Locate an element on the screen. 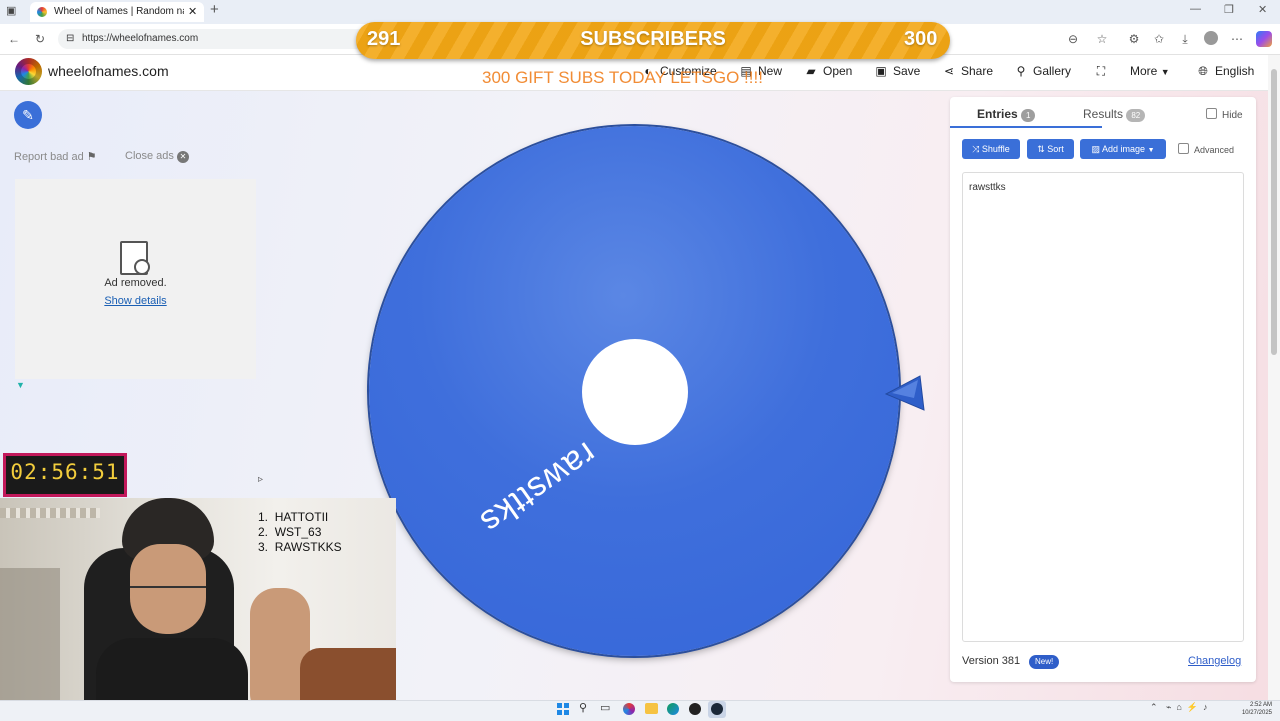 This screenshot has height=721, width=1280. winner-name: WST_63 is located at coordinates (298, 532).